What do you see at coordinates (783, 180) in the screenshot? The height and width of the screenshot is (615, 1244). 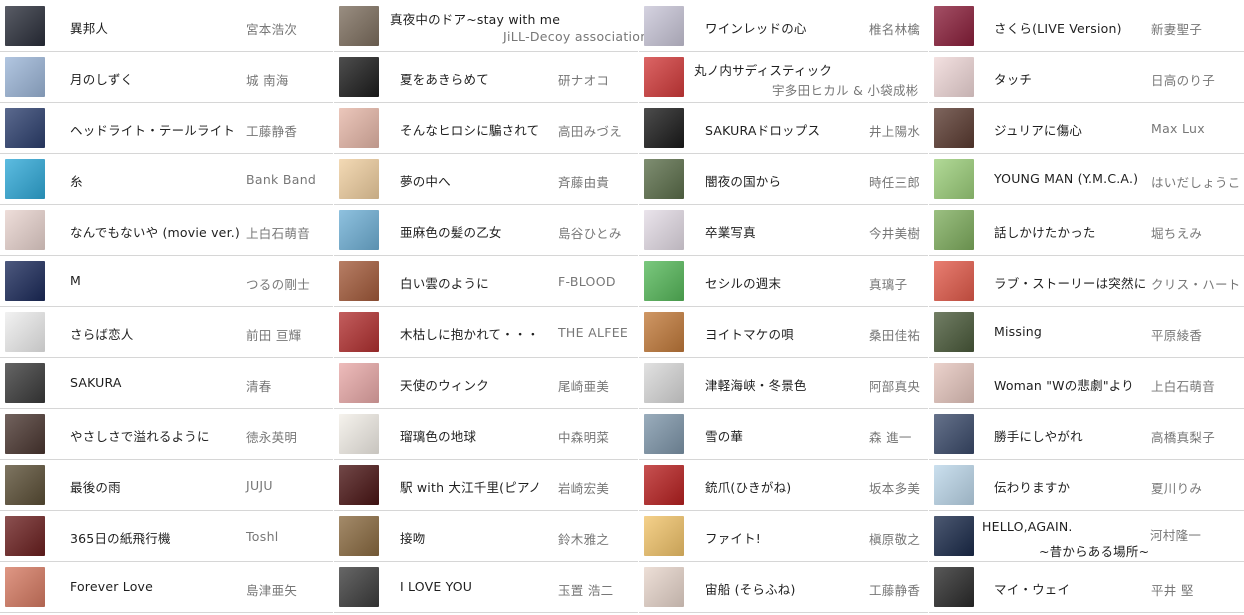 I see `song-row: 闇夜の国から 時任三郎` at bounding box center [783, 180].